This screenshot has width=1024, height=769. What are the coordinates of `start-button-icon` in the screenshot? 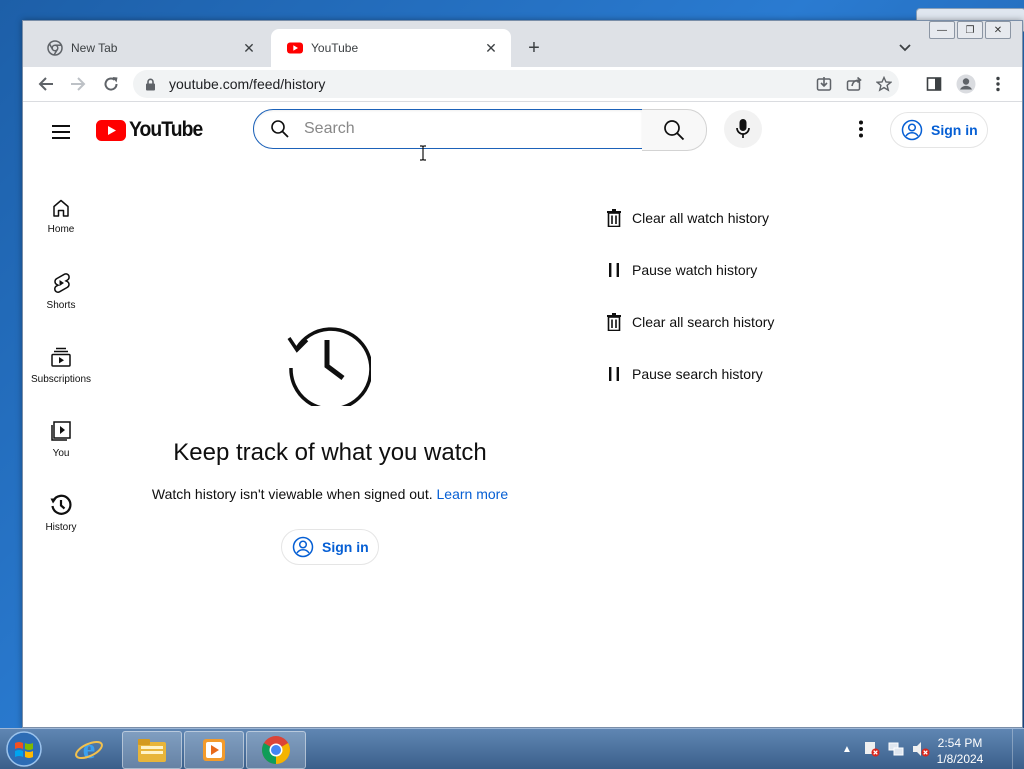 It's located at (24, 749).